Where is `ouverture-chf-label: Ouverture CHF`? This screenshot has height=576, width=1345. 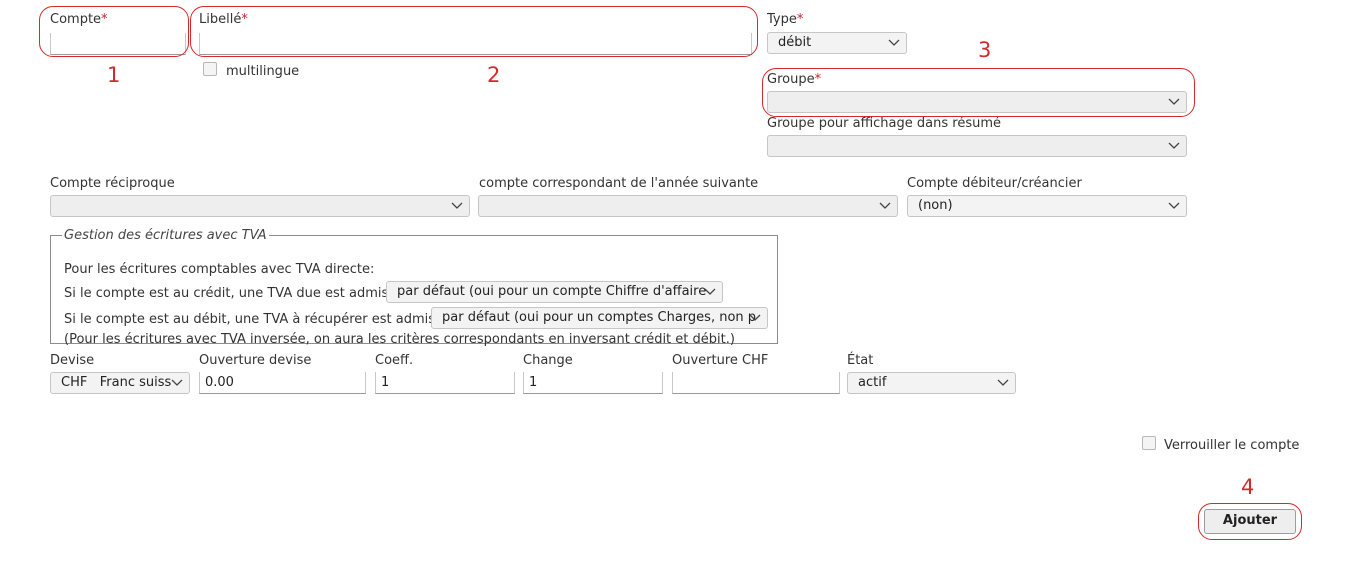
ouverture-chf-label: Ouverture CHF is located at coordinates (720, 360).